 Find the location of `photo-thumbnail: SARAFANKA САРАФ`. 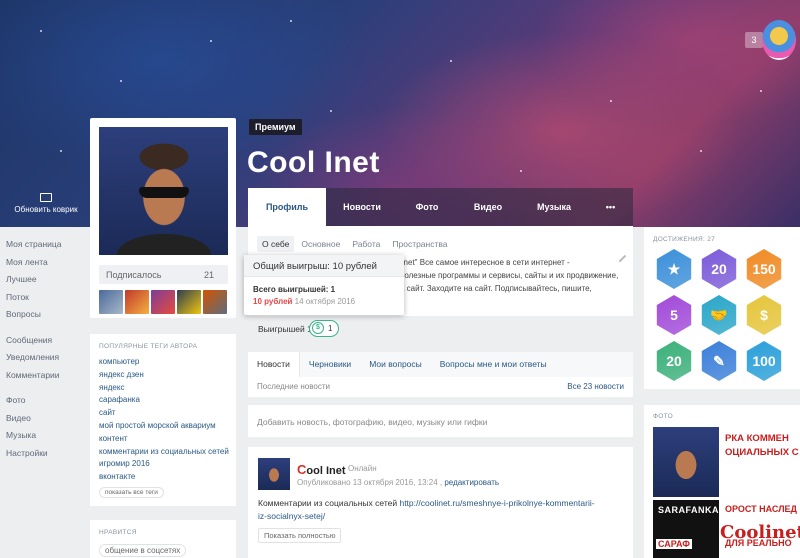

photo-thumbnail: SARAFANKA САРАФ is located at coordinates (686, 529).